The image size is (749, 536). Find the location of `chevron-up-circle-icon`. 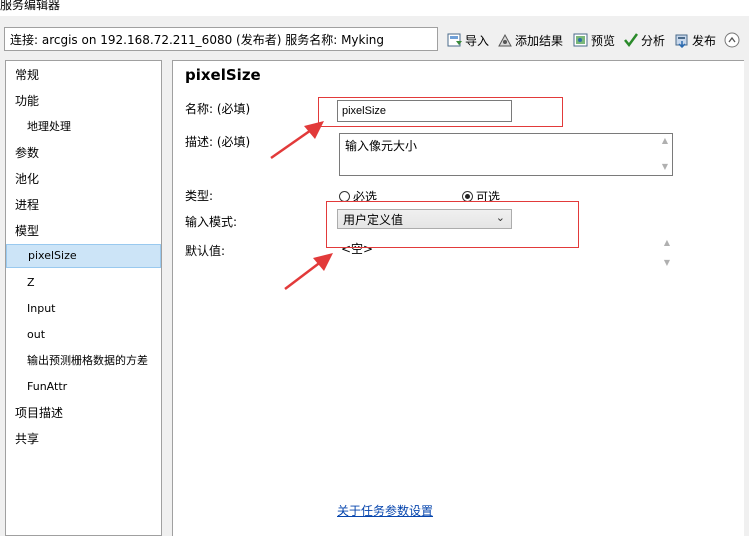

chevron-up-circle-icon is located at coordinates (732, 40).